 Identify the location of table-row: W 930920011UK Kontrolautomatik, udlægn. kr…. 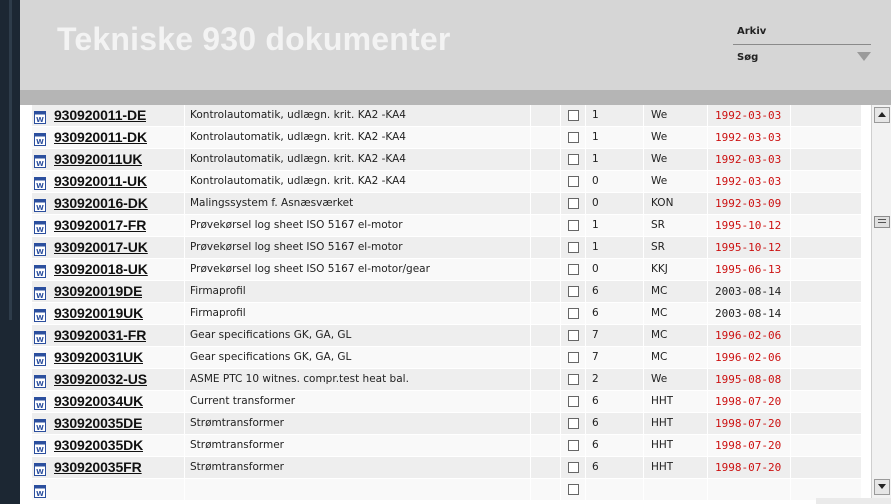
(445, 160).